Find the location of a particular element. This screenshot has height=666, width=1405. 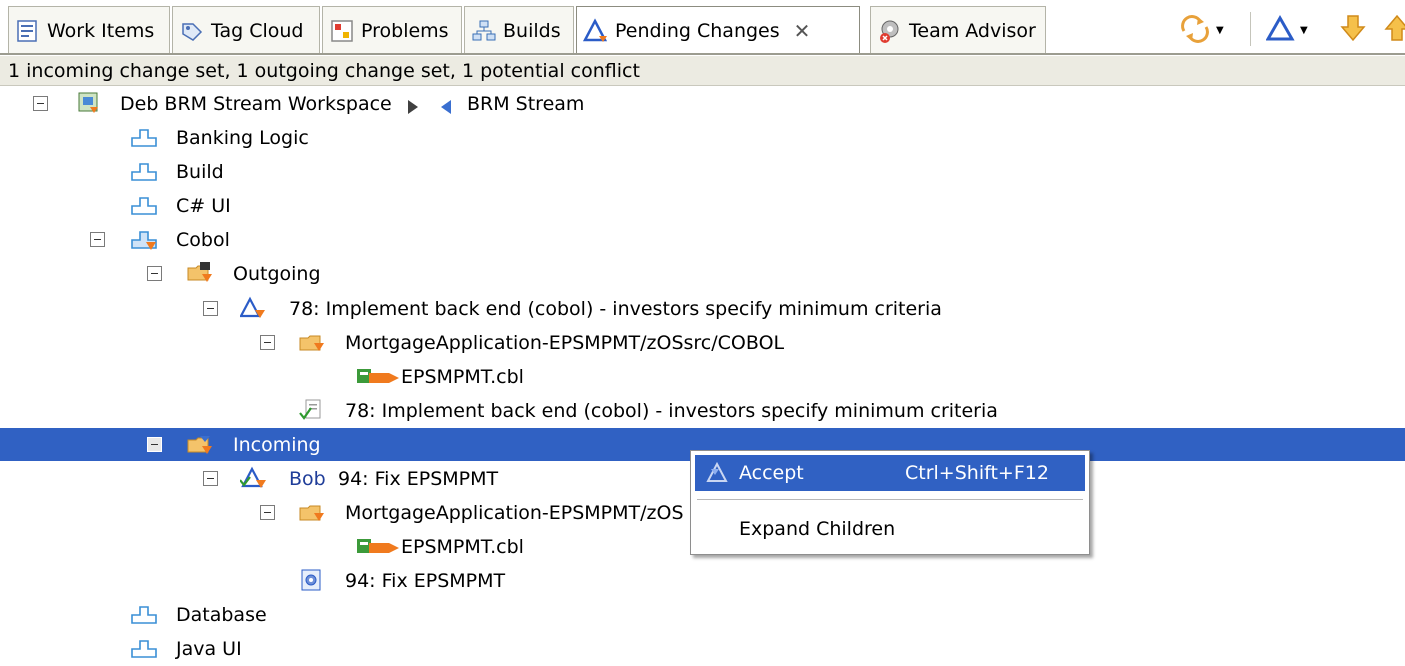

tab-label: Work Items is located at coordinates (101, 30).